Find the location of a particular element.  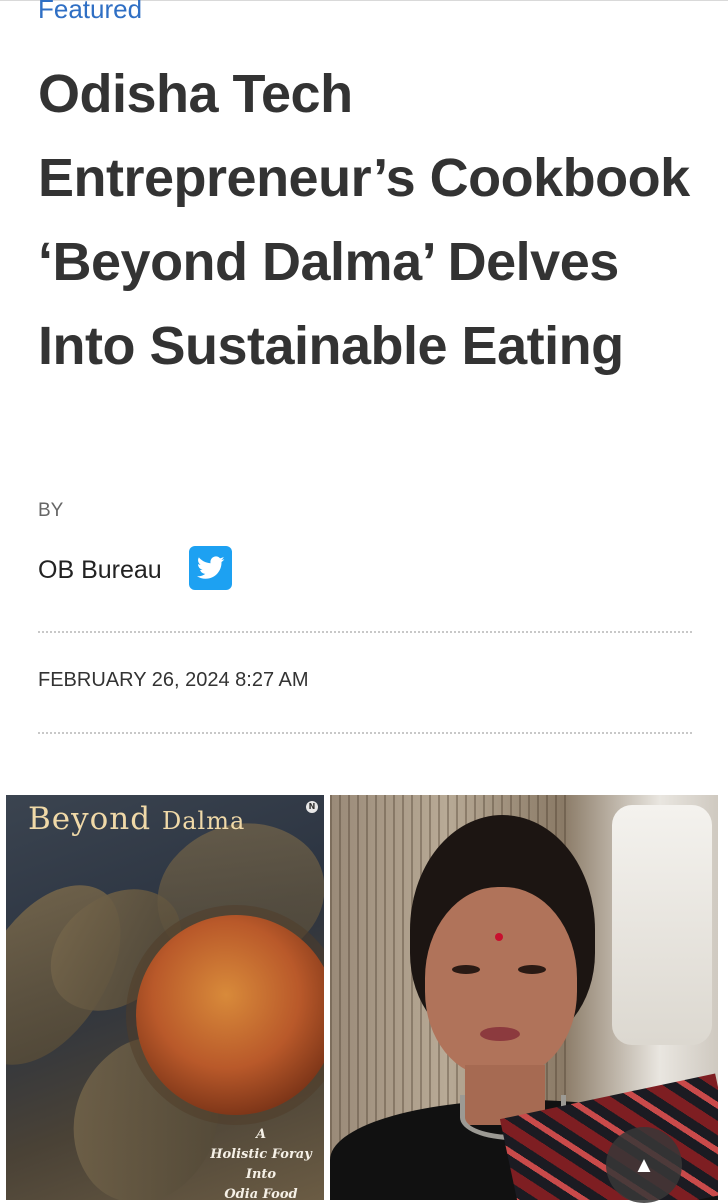

byline-label: BY is located at coordinates (51, 510).